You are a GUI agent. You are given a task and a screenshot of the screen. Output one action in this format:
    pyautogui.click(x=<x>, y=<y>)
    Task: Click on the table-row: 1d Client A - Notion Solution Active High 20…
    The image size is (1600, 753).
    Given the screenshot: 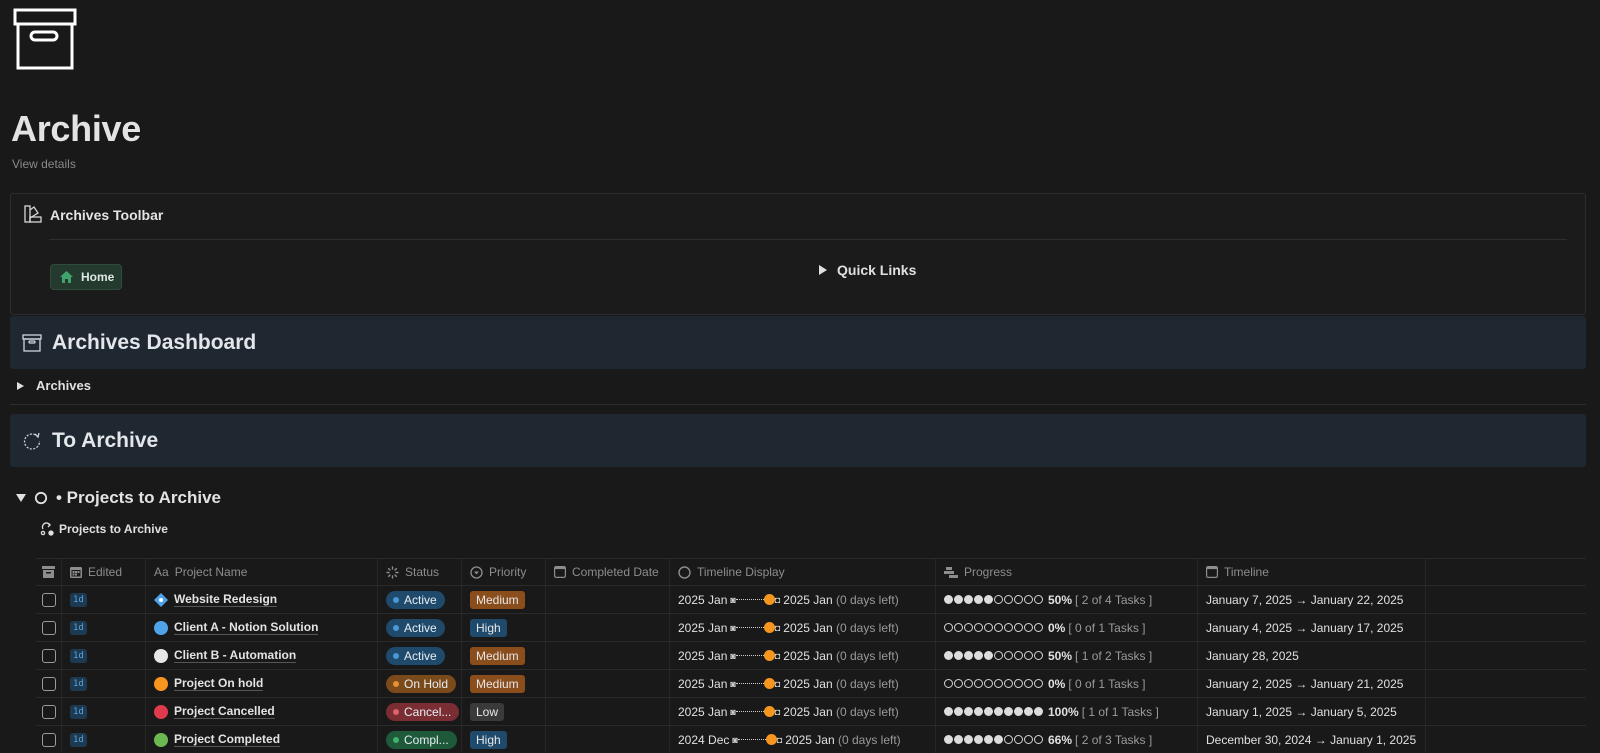 What is the action you would take?
    pyautogui.click(x=811, y=628)
    